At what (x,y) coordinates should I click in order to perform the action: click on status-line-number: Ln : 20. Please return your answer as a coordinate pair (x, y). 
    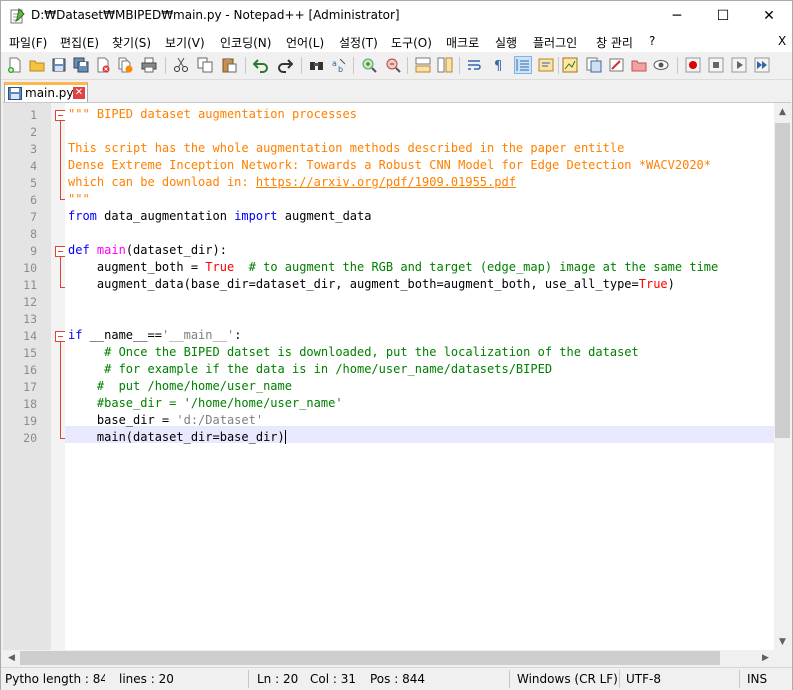
    Looking at the image, I should click on (278, 679).